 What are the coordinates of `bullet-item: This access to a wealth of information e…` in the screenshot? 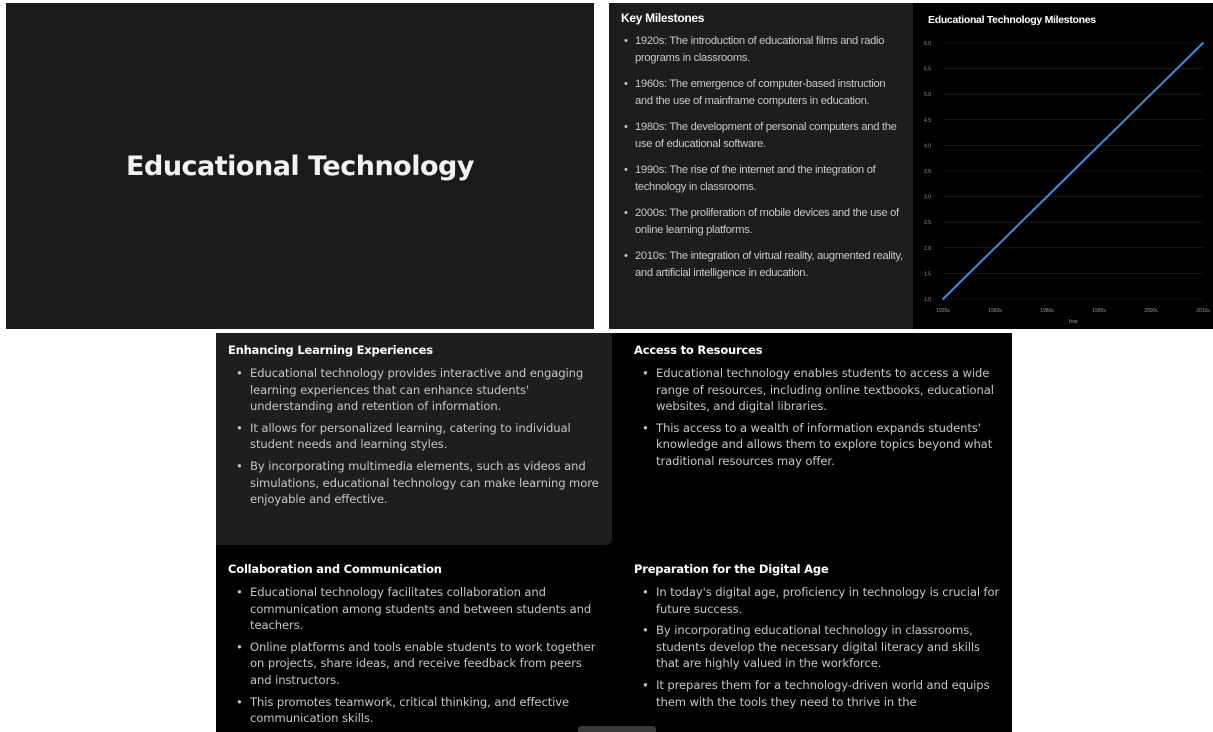 It's located at (817, 445).